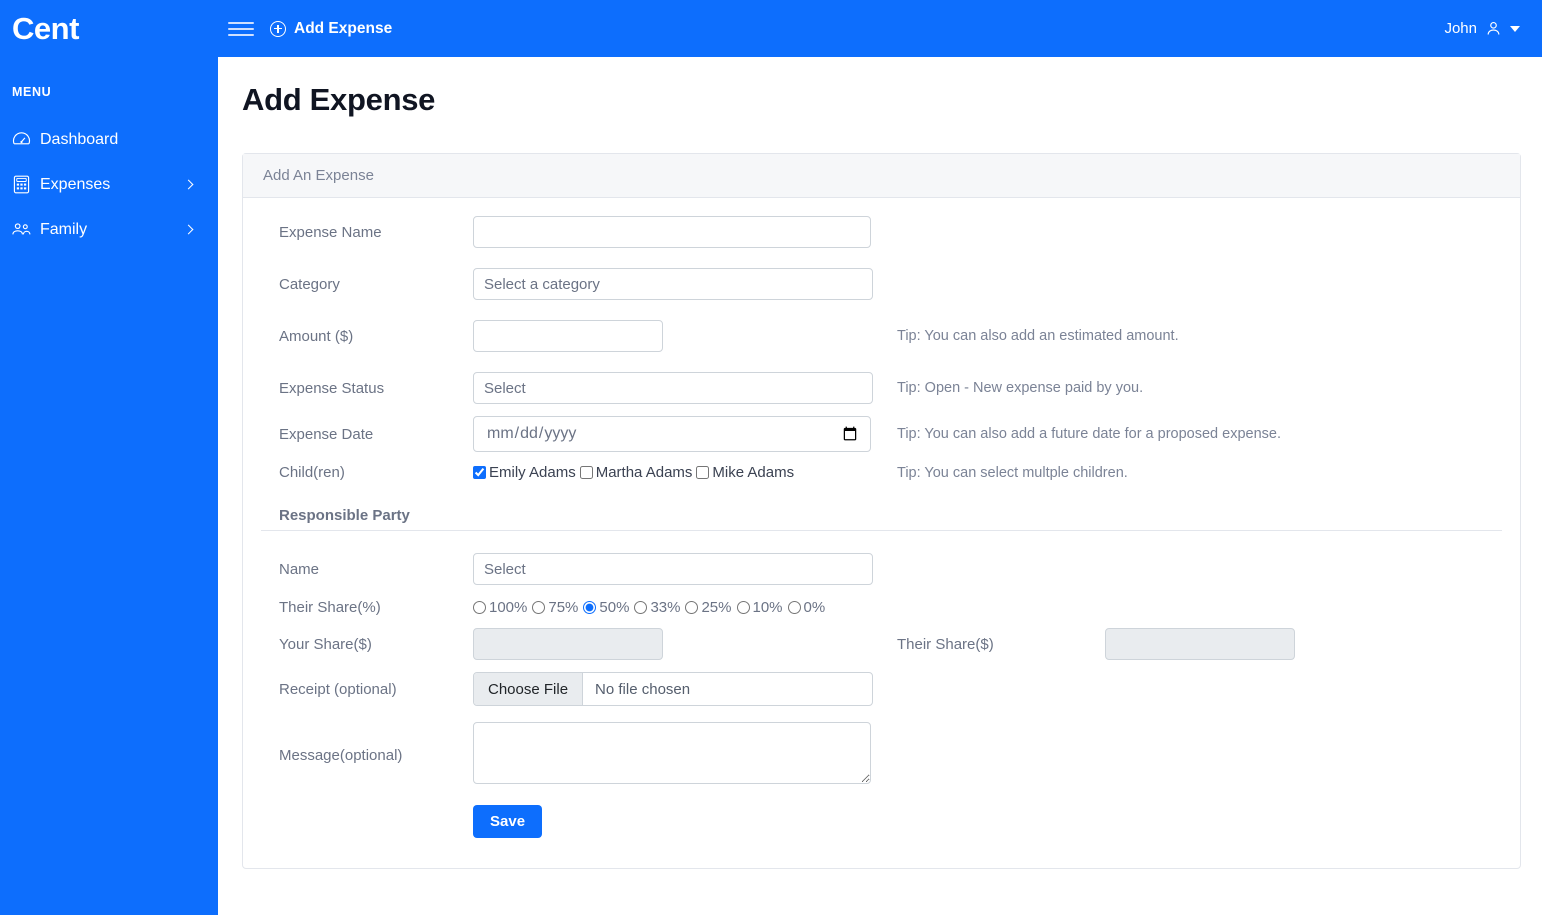  Describe the element at coordinates (325, 644) in the screenshot. I see `your-share-label: Your Share($)` at that location.